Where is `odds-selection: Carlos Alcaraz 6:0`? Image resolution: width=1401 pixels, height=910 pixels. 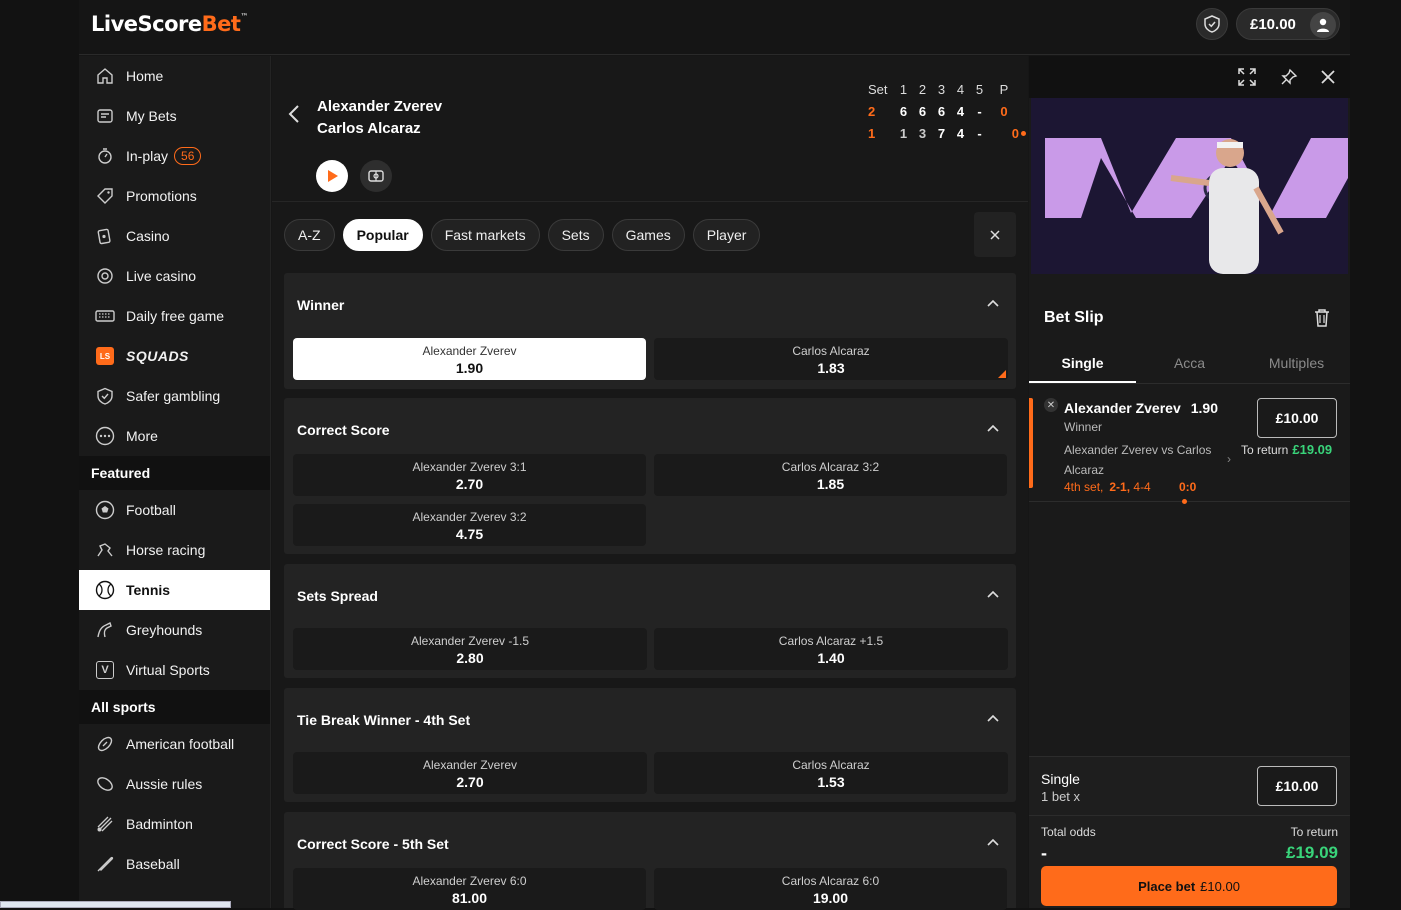
odds-selection: Carlos Alcaraz 6:0 is located at coordinates (830, 881).